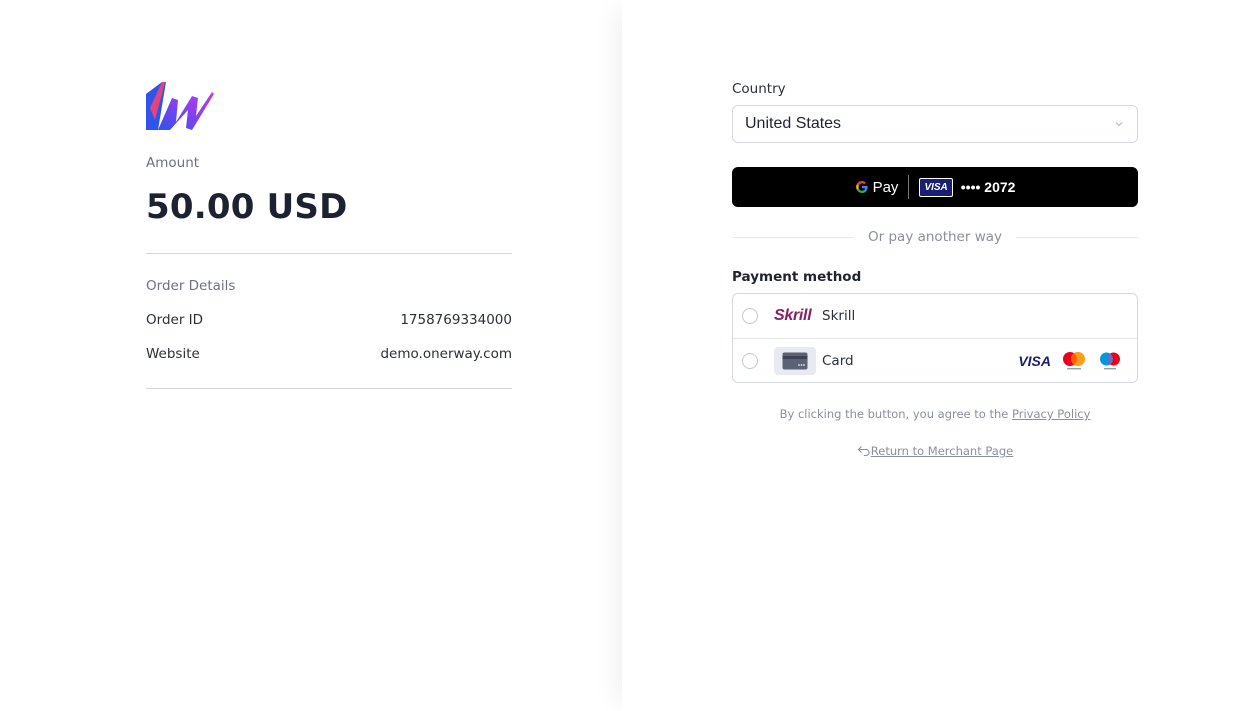  I want to click on skrill-label: Skrill, so click(839, 316).